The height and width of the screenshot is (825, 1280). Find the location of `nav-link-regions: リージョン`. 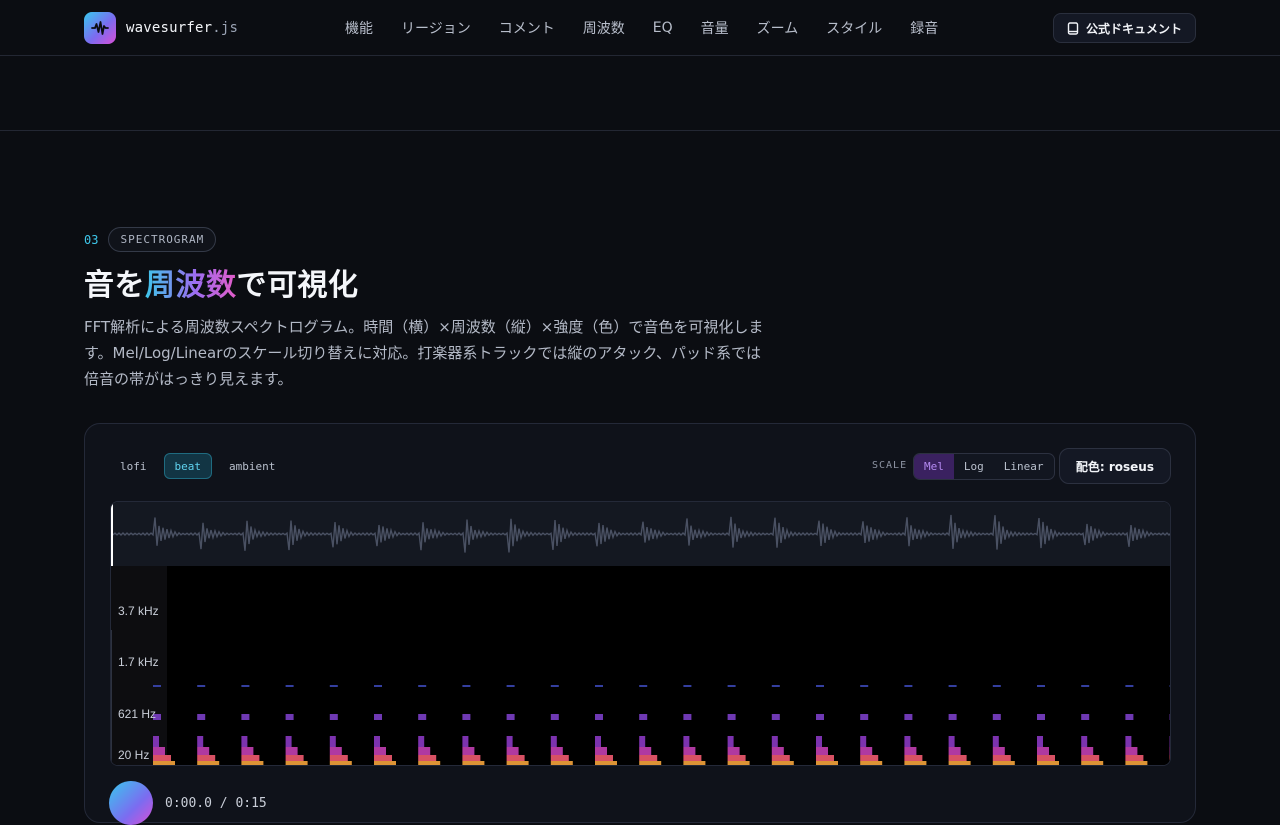

nav-link-regions: リージョン is located at coordinates (436, 28).